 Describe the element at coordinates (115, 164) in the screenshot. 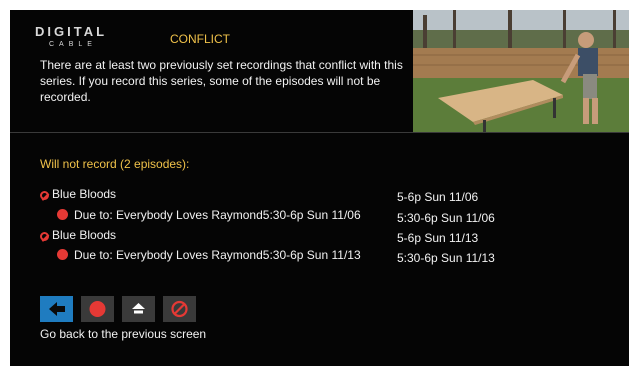

I see `will-not-record-heading: Will not record (2 episodes):` at that location.